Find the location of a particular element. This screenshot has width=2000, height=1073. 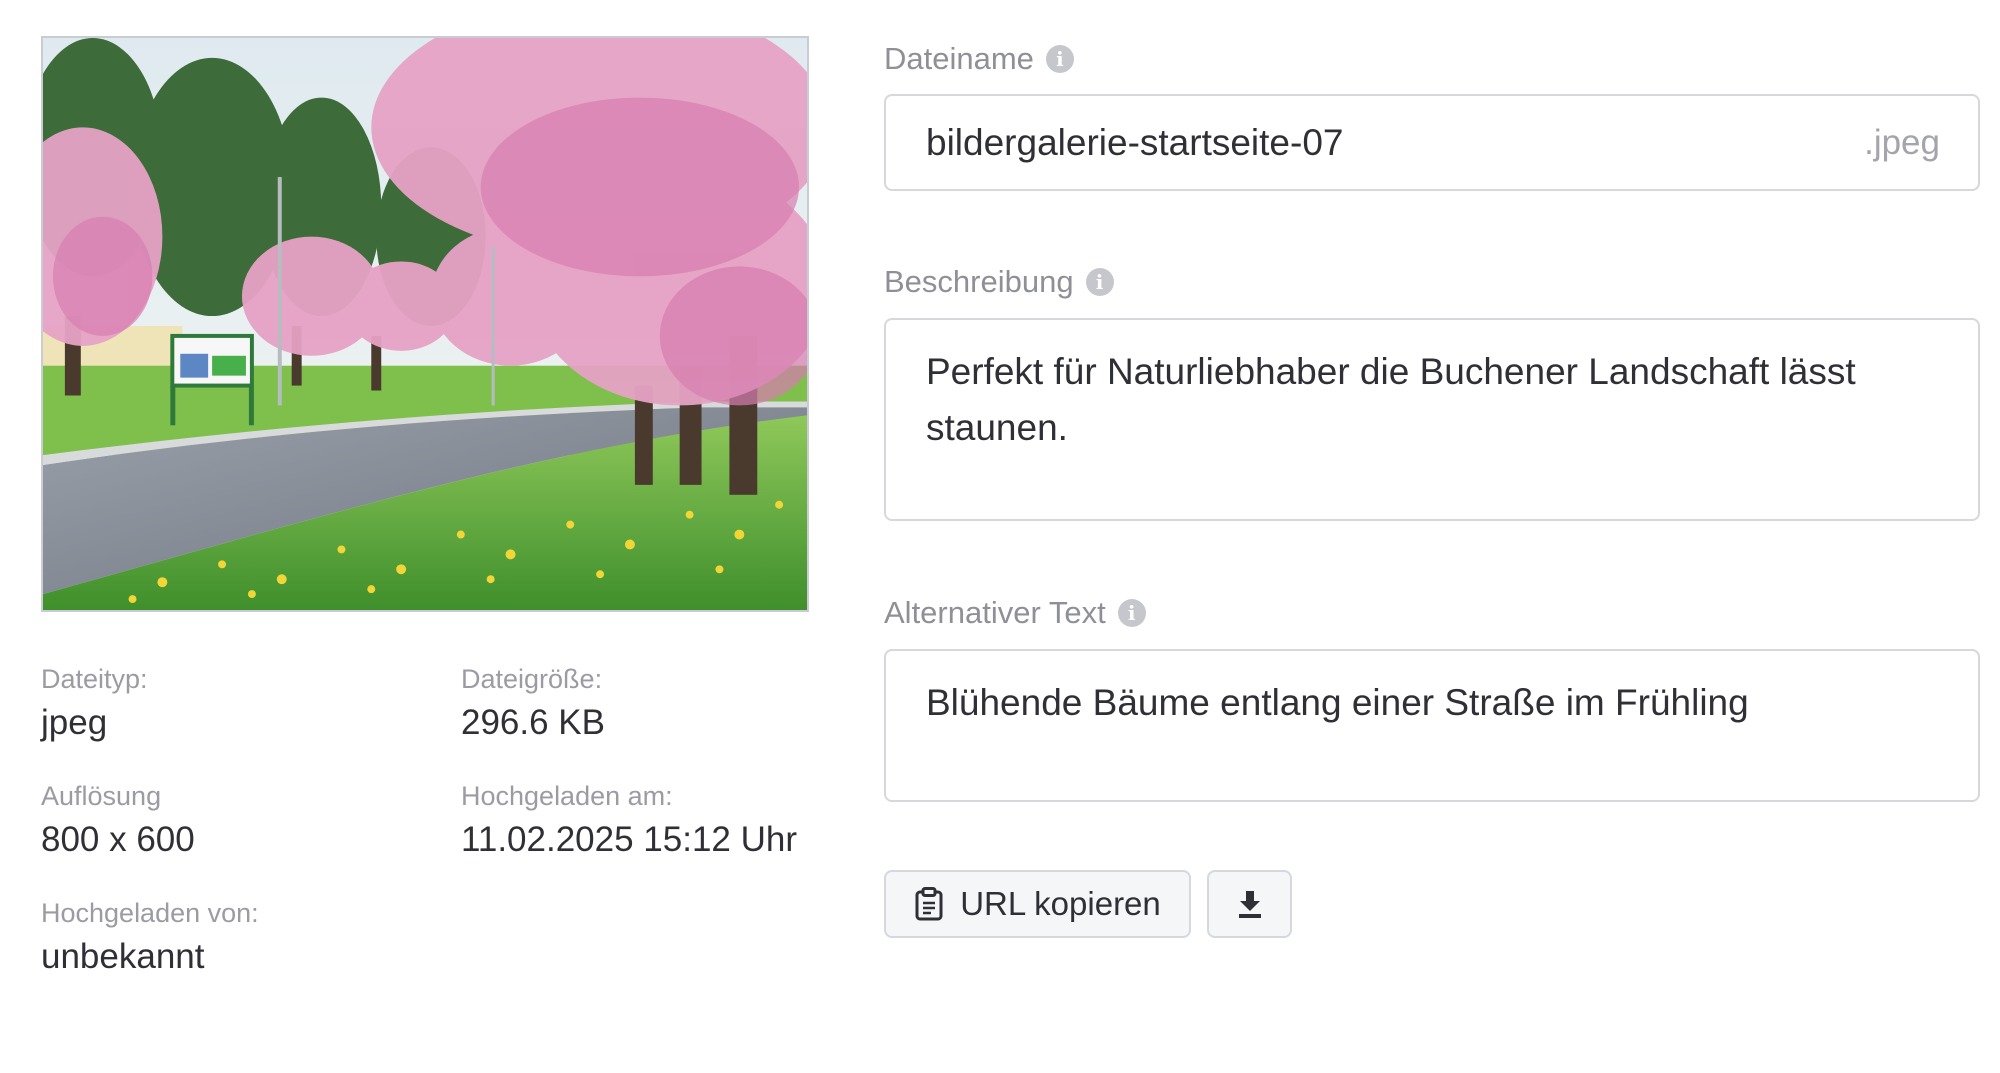

download-icon is located at coordinates (1250, 904).